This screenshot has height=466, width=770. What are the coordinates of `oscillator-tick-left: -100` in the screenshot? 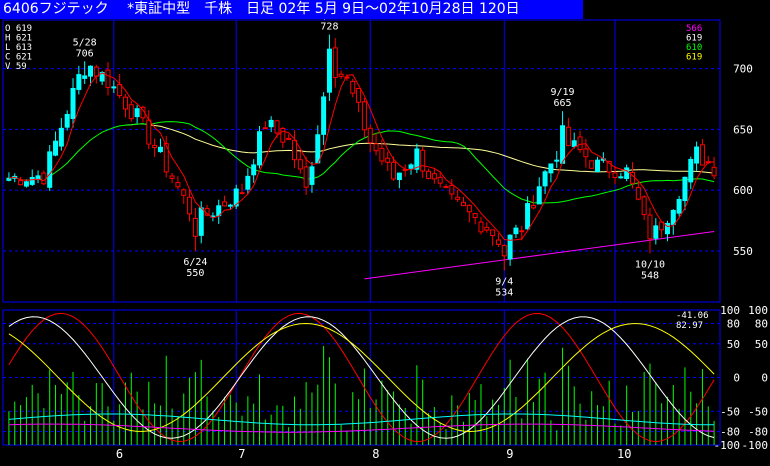 It's located at (727, 445).